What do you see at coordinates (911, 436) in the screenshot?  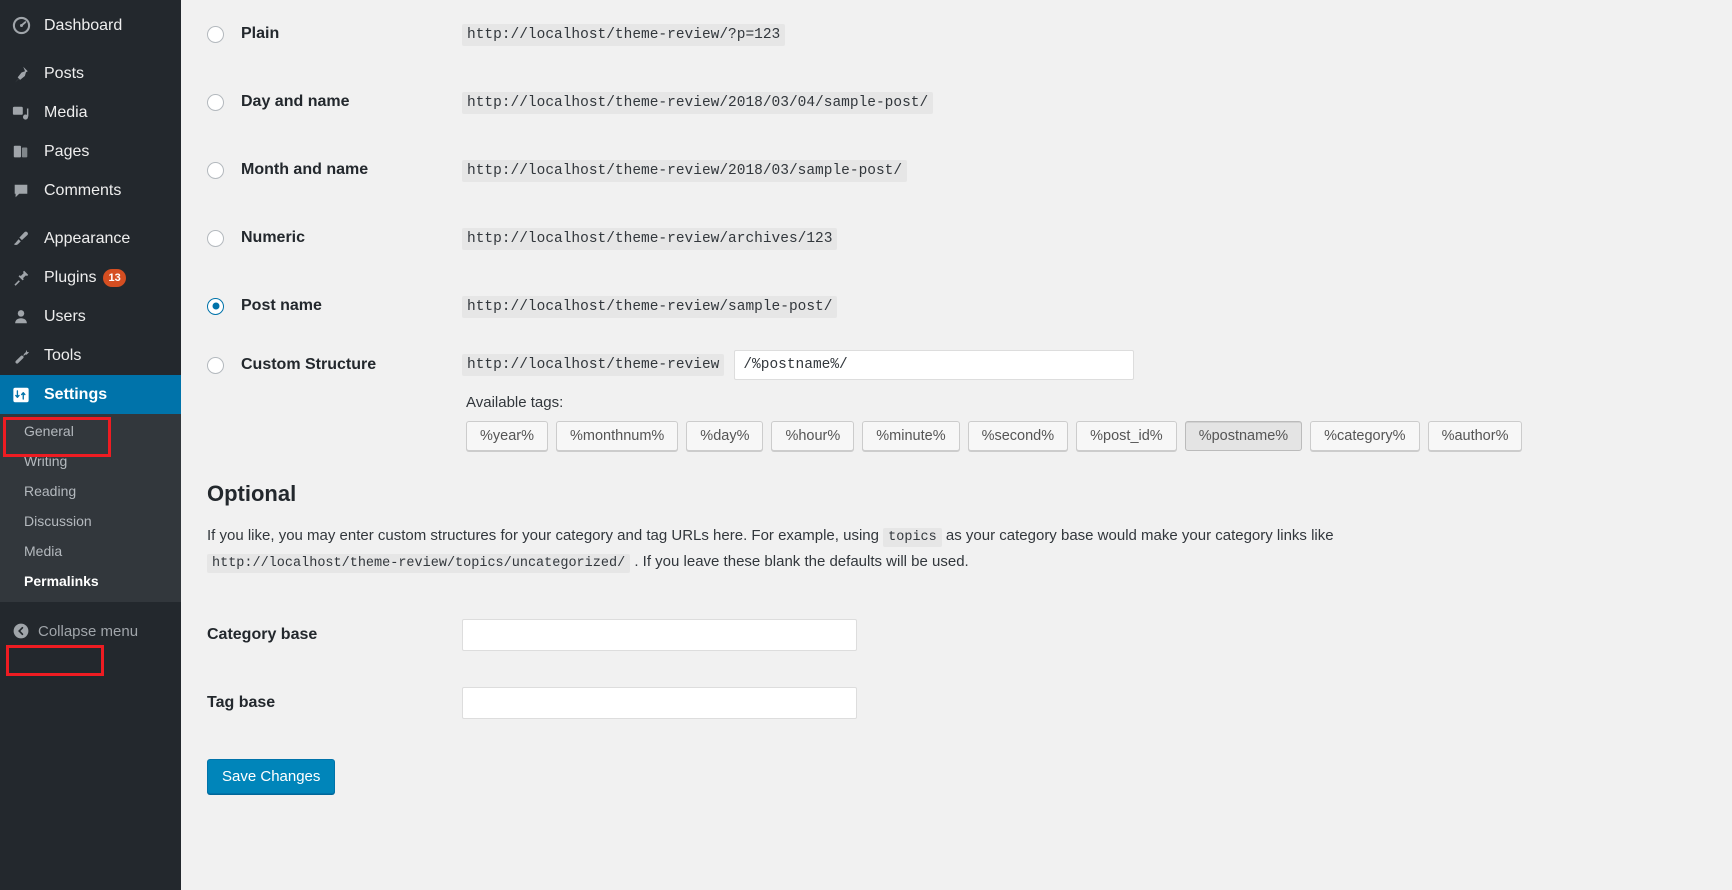 I see `tag-button-minute: %minute%` at bounding box center [911, 436].